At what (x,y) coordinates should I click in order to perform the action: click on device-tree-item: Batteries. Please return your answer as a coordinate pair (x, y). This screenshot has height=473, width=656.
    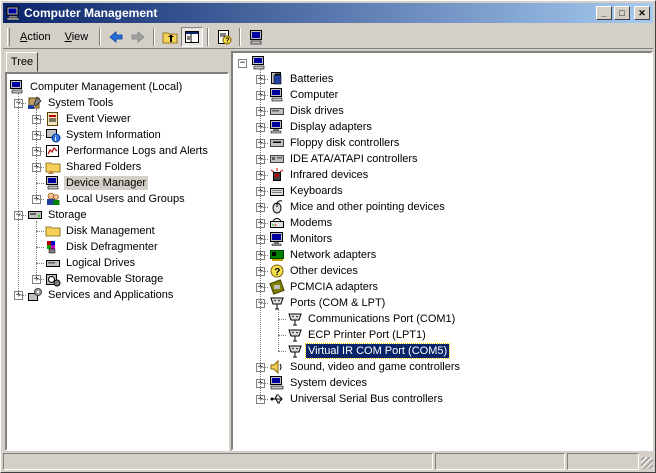
    Looking at the image, I should click on (302, 79).